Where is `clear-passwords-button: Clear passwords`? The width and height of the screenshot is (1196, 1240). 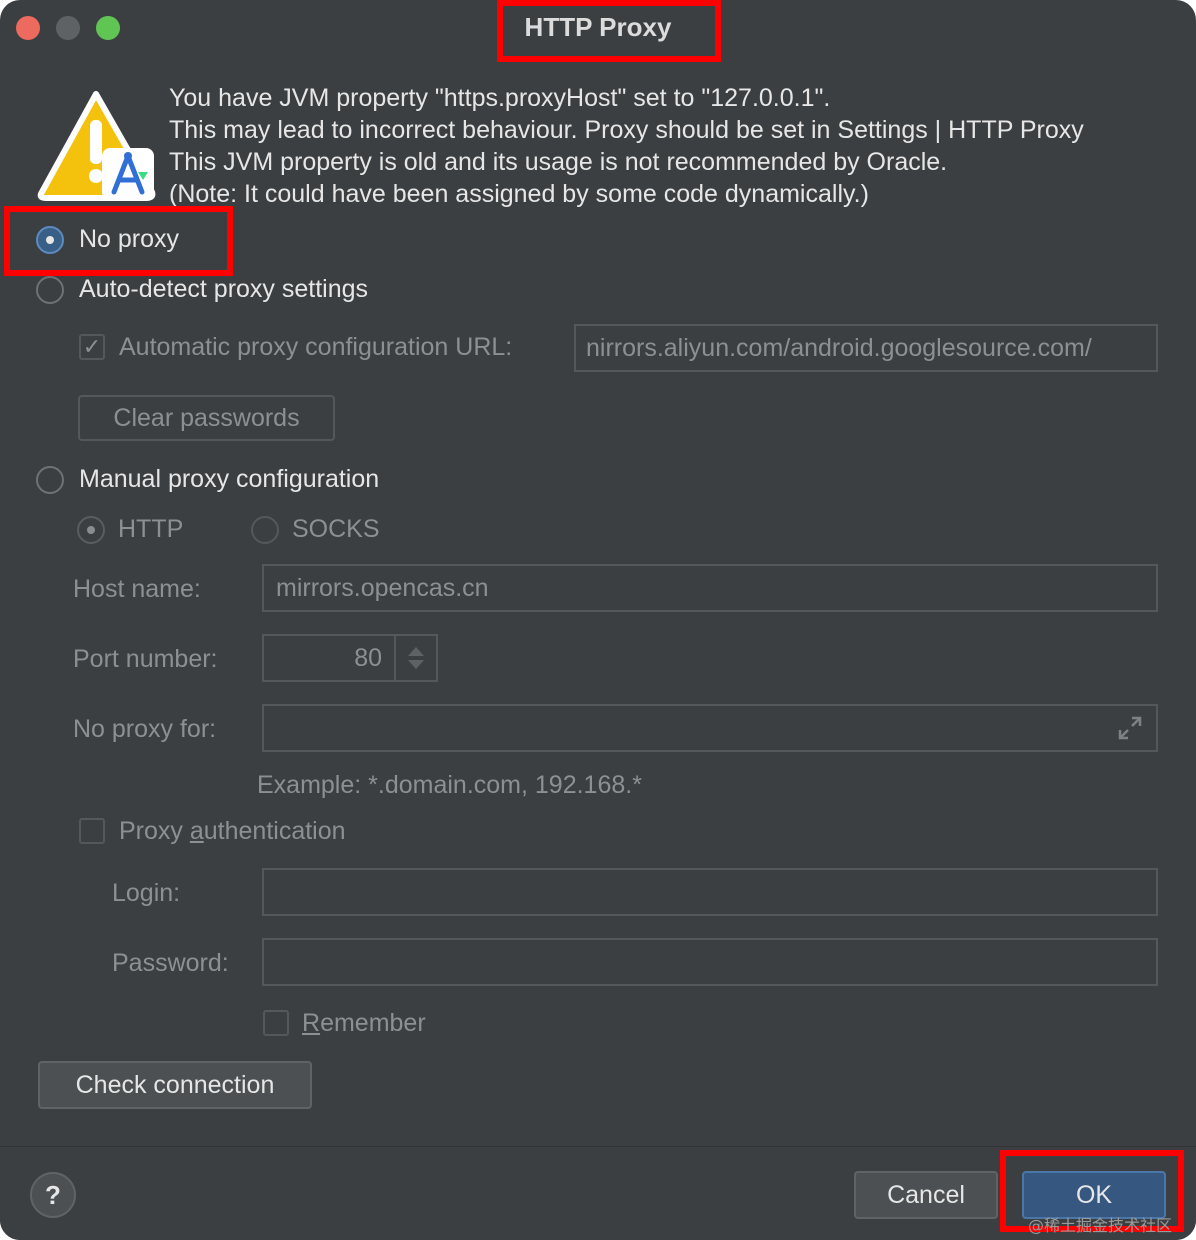 clear-passwords-button: Clear passwords is located at coordinates (206, 418).